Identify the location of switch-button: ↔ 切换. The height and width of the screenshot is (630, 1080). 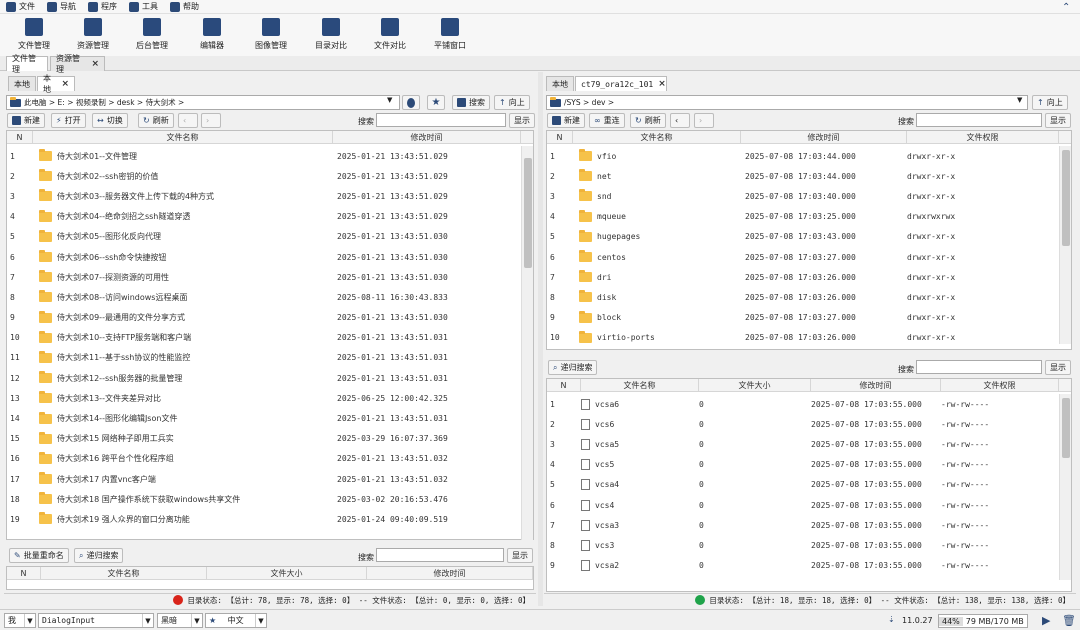
(110, 120).